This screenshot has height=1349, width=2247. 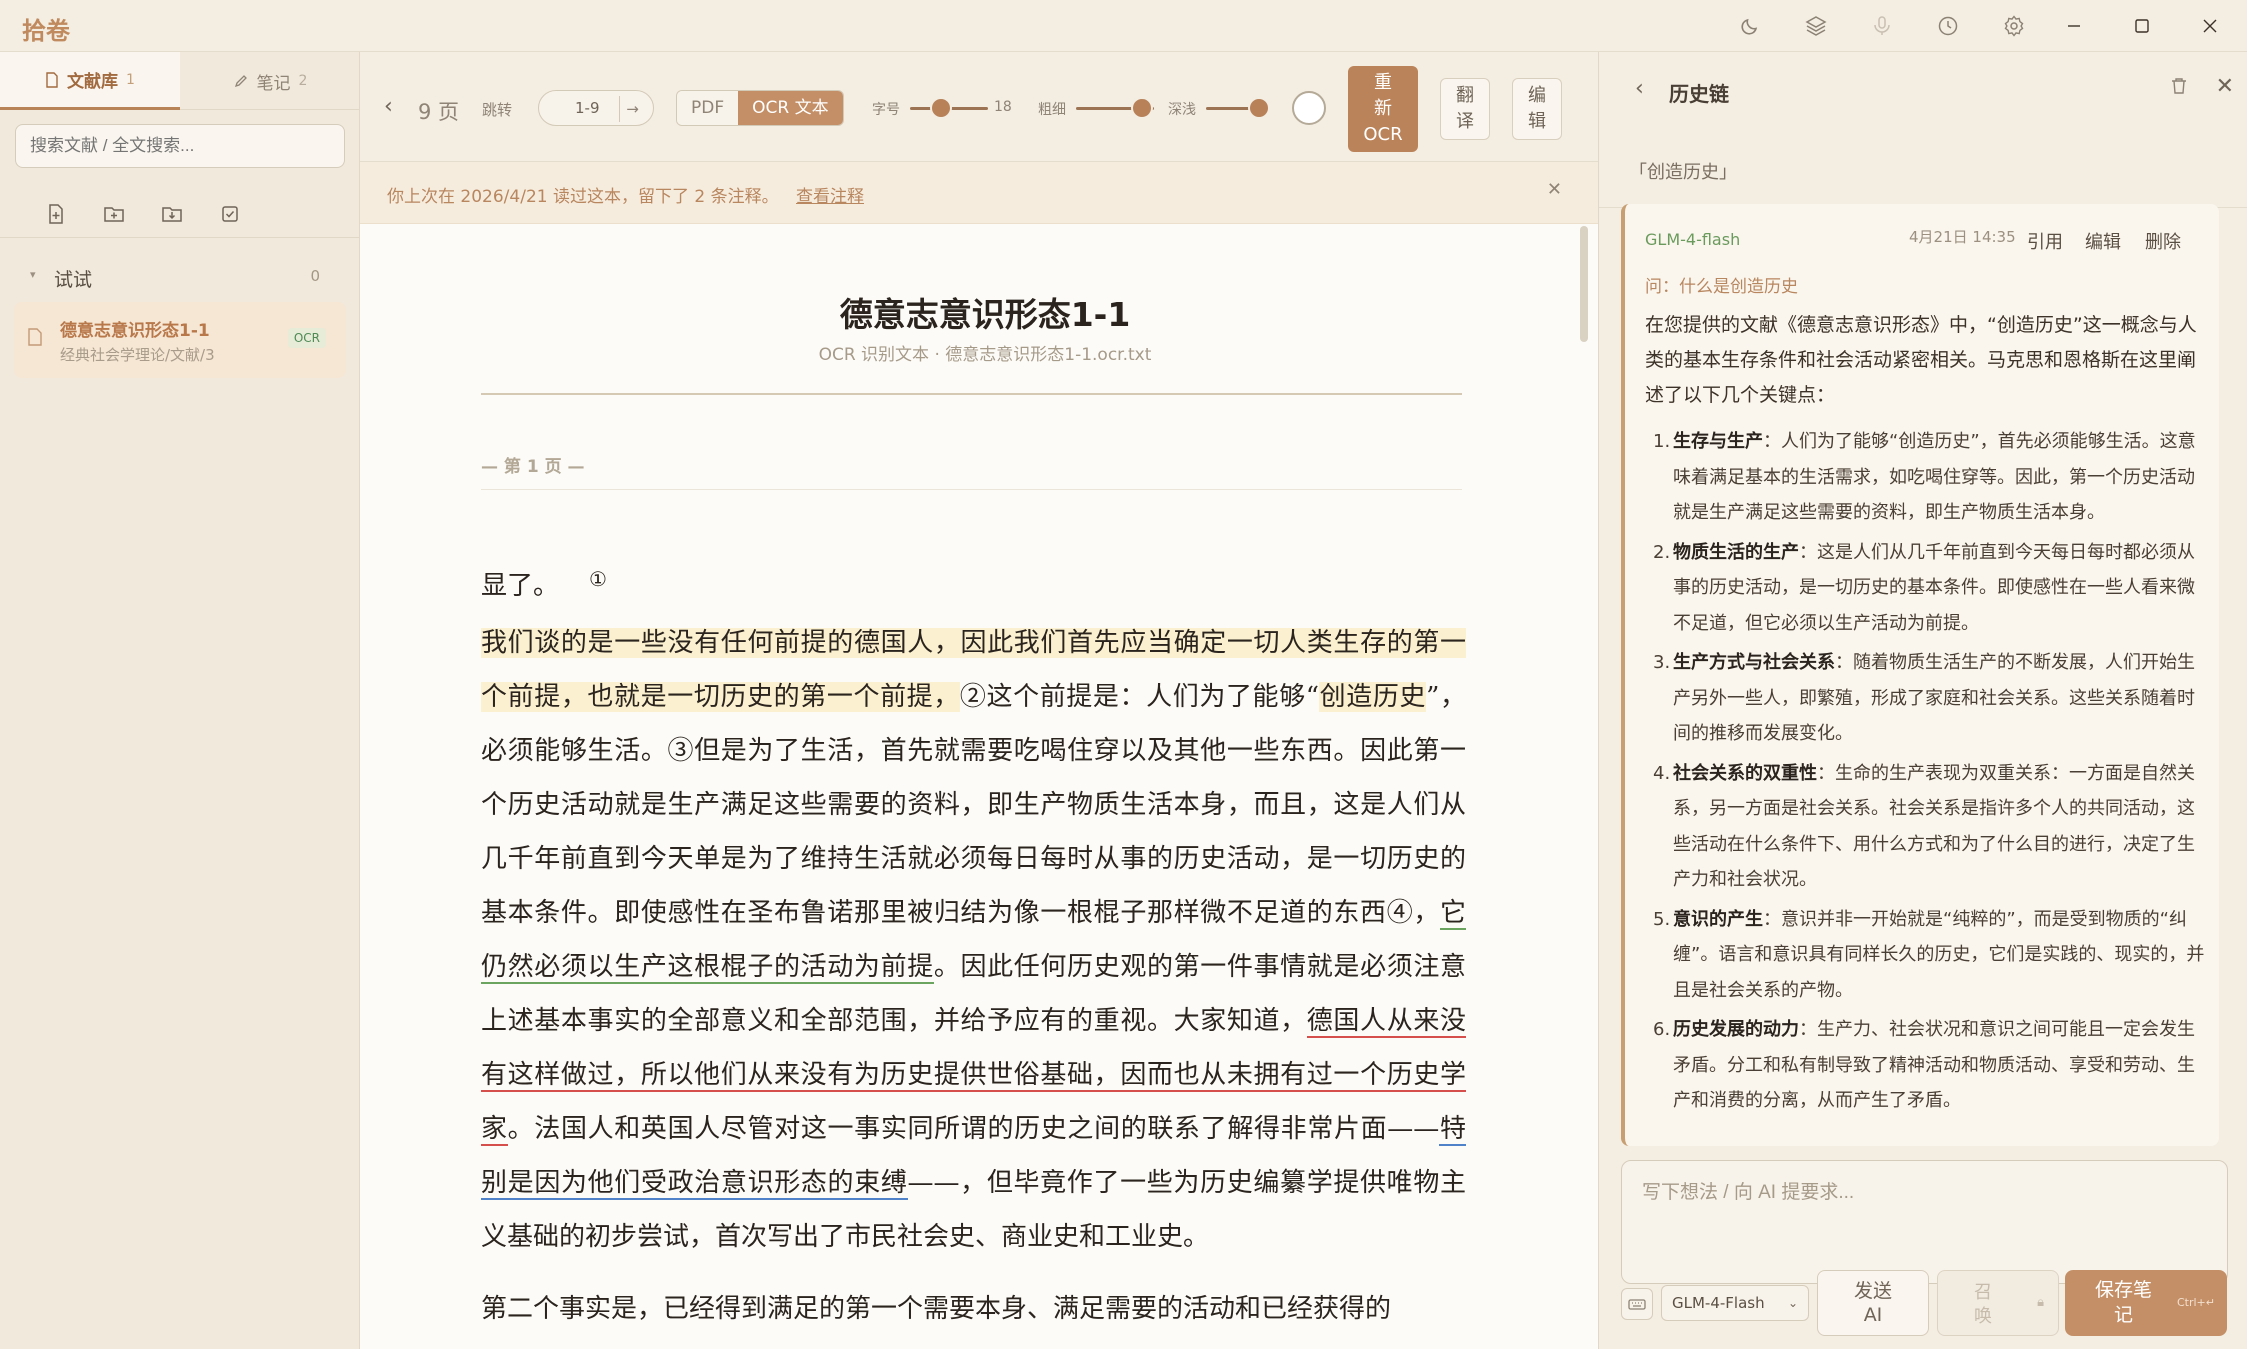 What do you see at coordinates (1754, 662) in the screenshot?
I see `list-heading: 生产方式与社会关系` at bounding box center [1754, 662].